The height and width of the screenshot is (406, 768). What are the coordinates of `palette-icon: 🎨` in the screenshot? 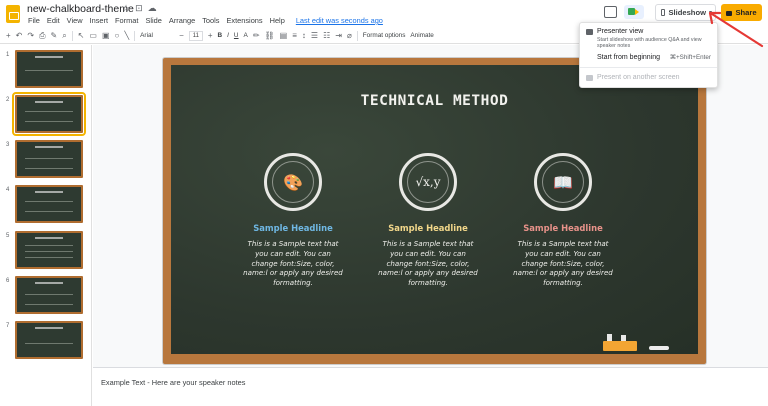 It's located at (293, 182).